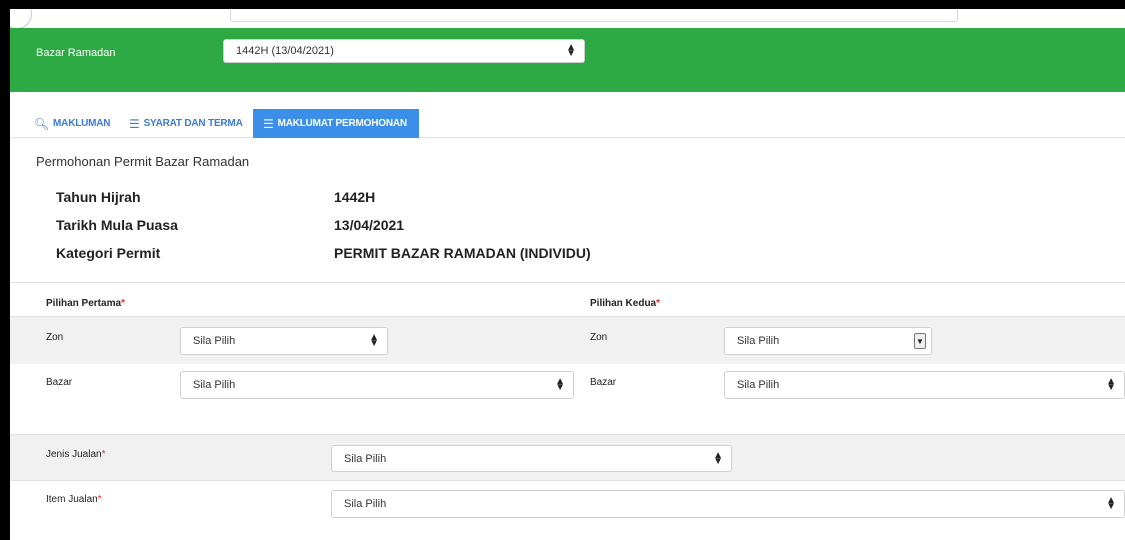  Describe the element at coordinates (285, 51) in the screenshot. I see `program-select-value: 1442H (13/04/2021)` at that location.